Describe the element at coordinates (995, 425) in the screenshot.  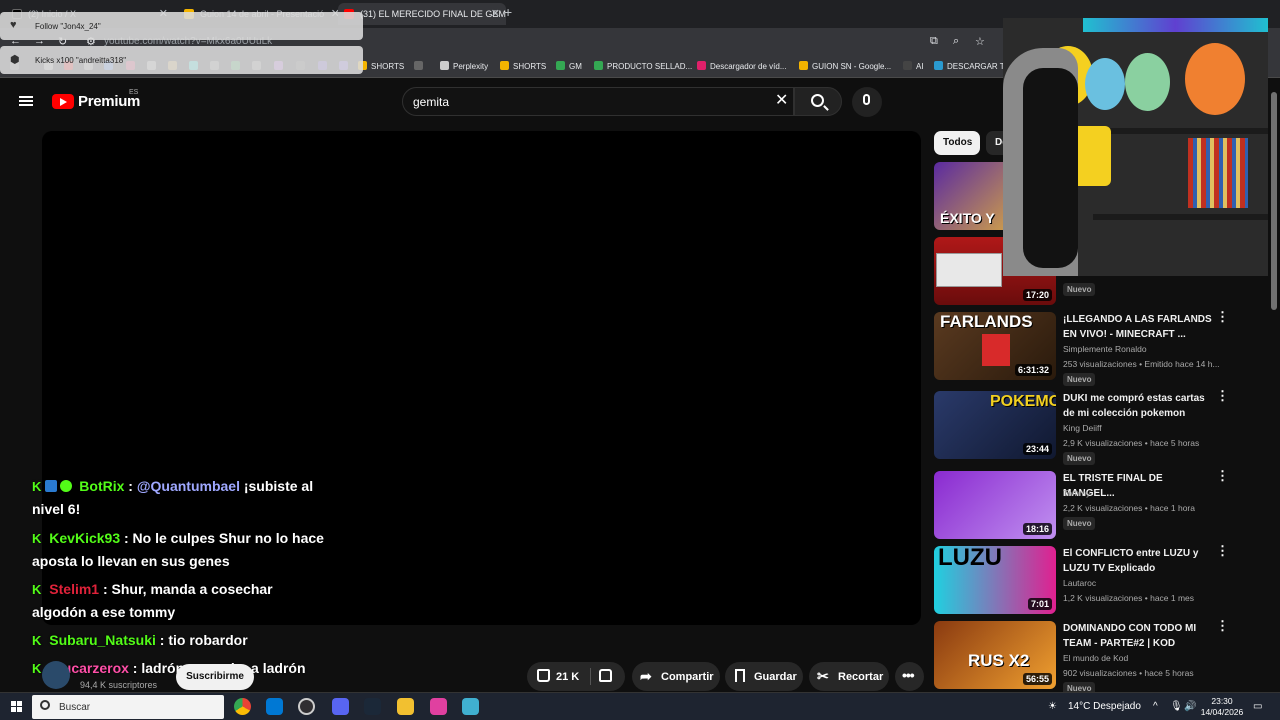
I see `video-thumbnail: POKEMON 23:44` at that location.